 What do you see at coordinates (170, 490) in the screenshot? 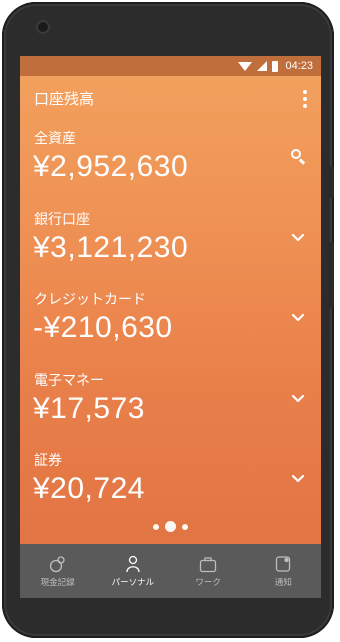
I see `account-securities: 証券 ¥20,724` at bounding box center [170, 490].